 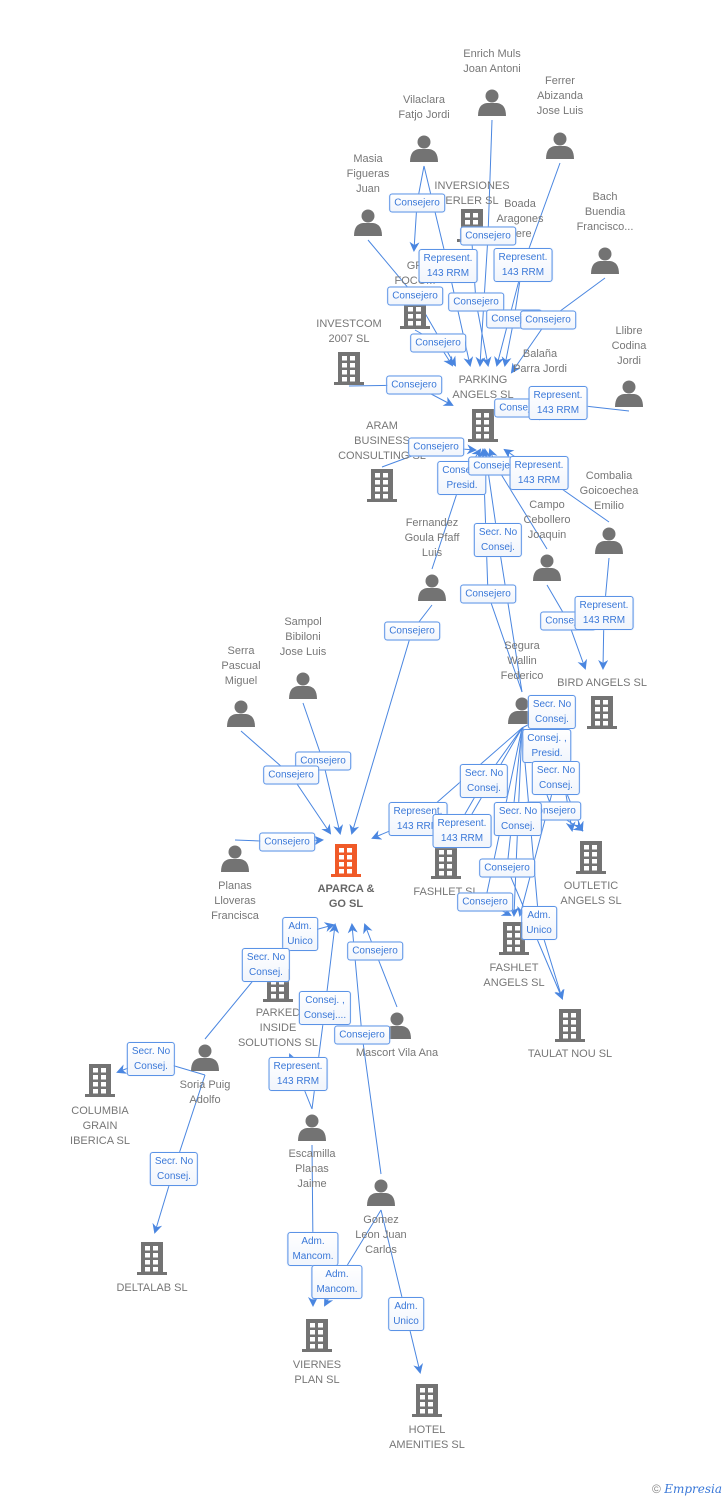 I want to click on node-name-label: Sampol, so click(x=302, y=622).